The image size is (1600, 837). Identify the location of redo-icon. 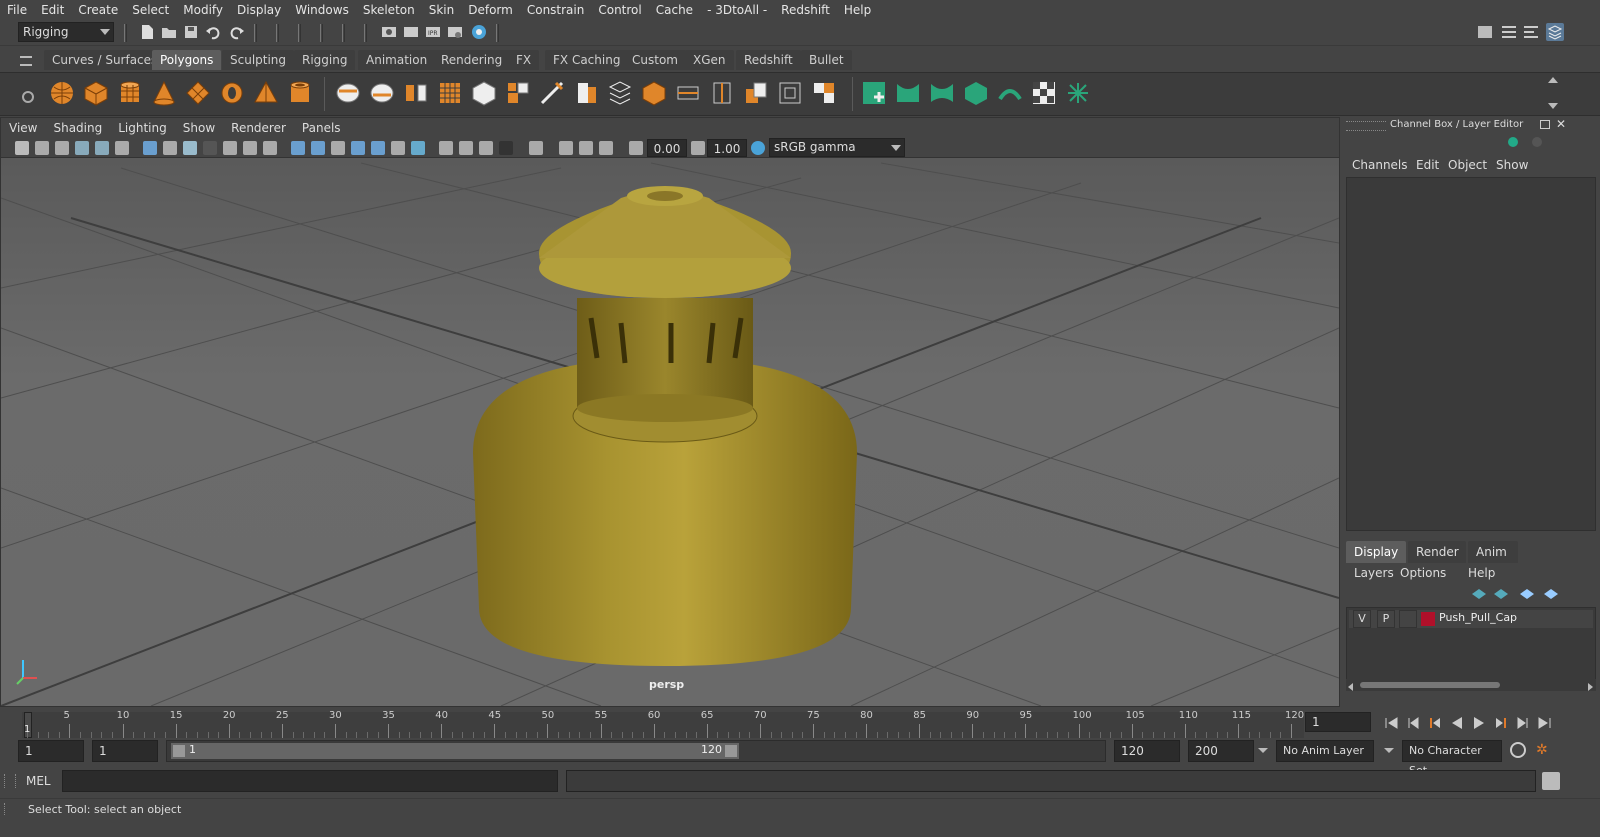
(237, 32).